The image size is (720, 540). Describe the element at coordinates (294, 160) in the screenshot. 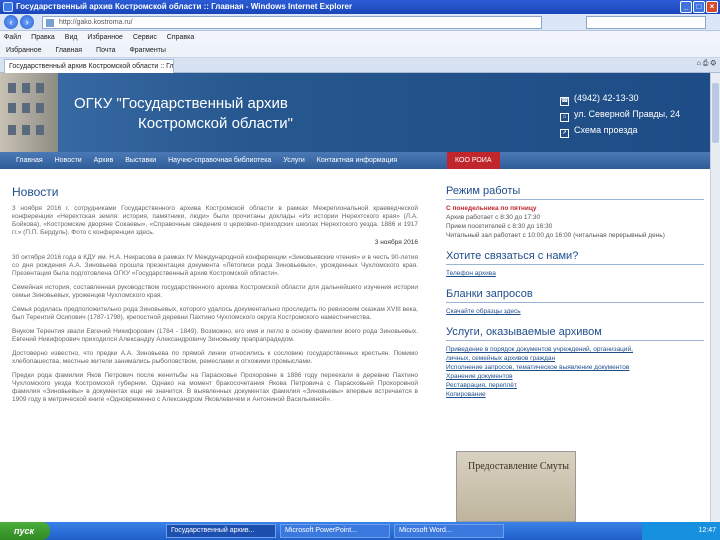

I see `nav-services: Услуги` at that location.